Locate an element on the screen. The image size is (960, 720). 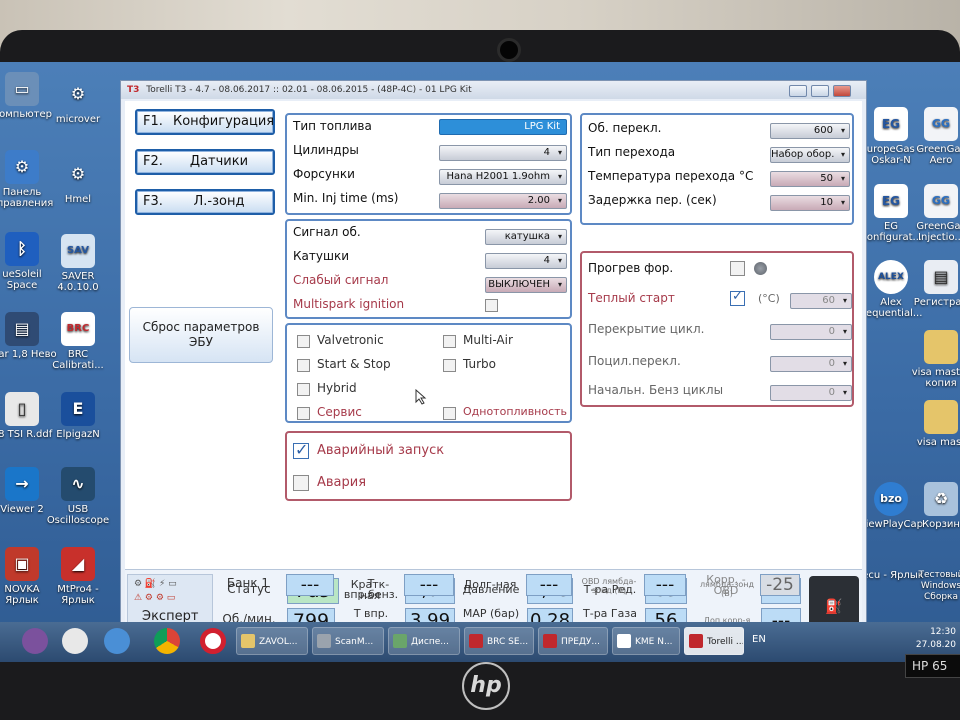
desktop-icon-microver: ⚙ microver is located at coordinates (78, 101).